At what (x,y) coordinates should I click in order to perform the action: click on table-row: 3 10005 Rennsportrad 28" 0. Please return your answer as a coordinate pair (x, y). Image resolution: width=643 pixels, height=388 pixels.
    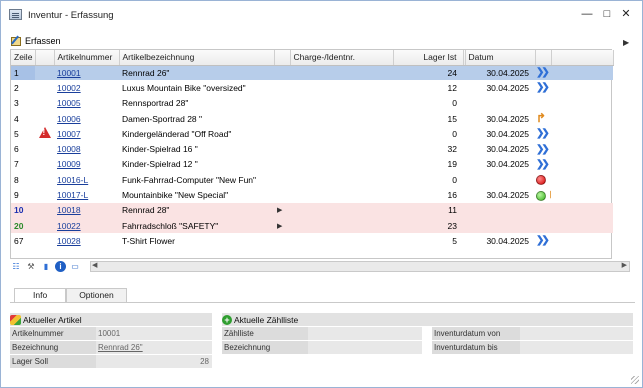
    Looking at the image, I should click on (312, 103).